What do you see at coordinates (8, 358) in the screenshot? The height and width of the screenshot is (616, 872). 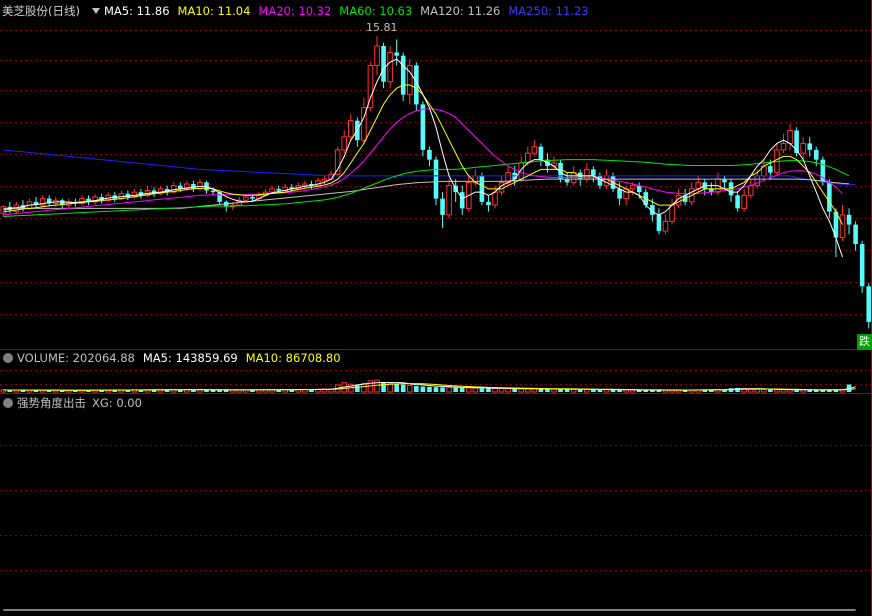 I see `volume-collapse-icon` at bounding box center [8, 358].